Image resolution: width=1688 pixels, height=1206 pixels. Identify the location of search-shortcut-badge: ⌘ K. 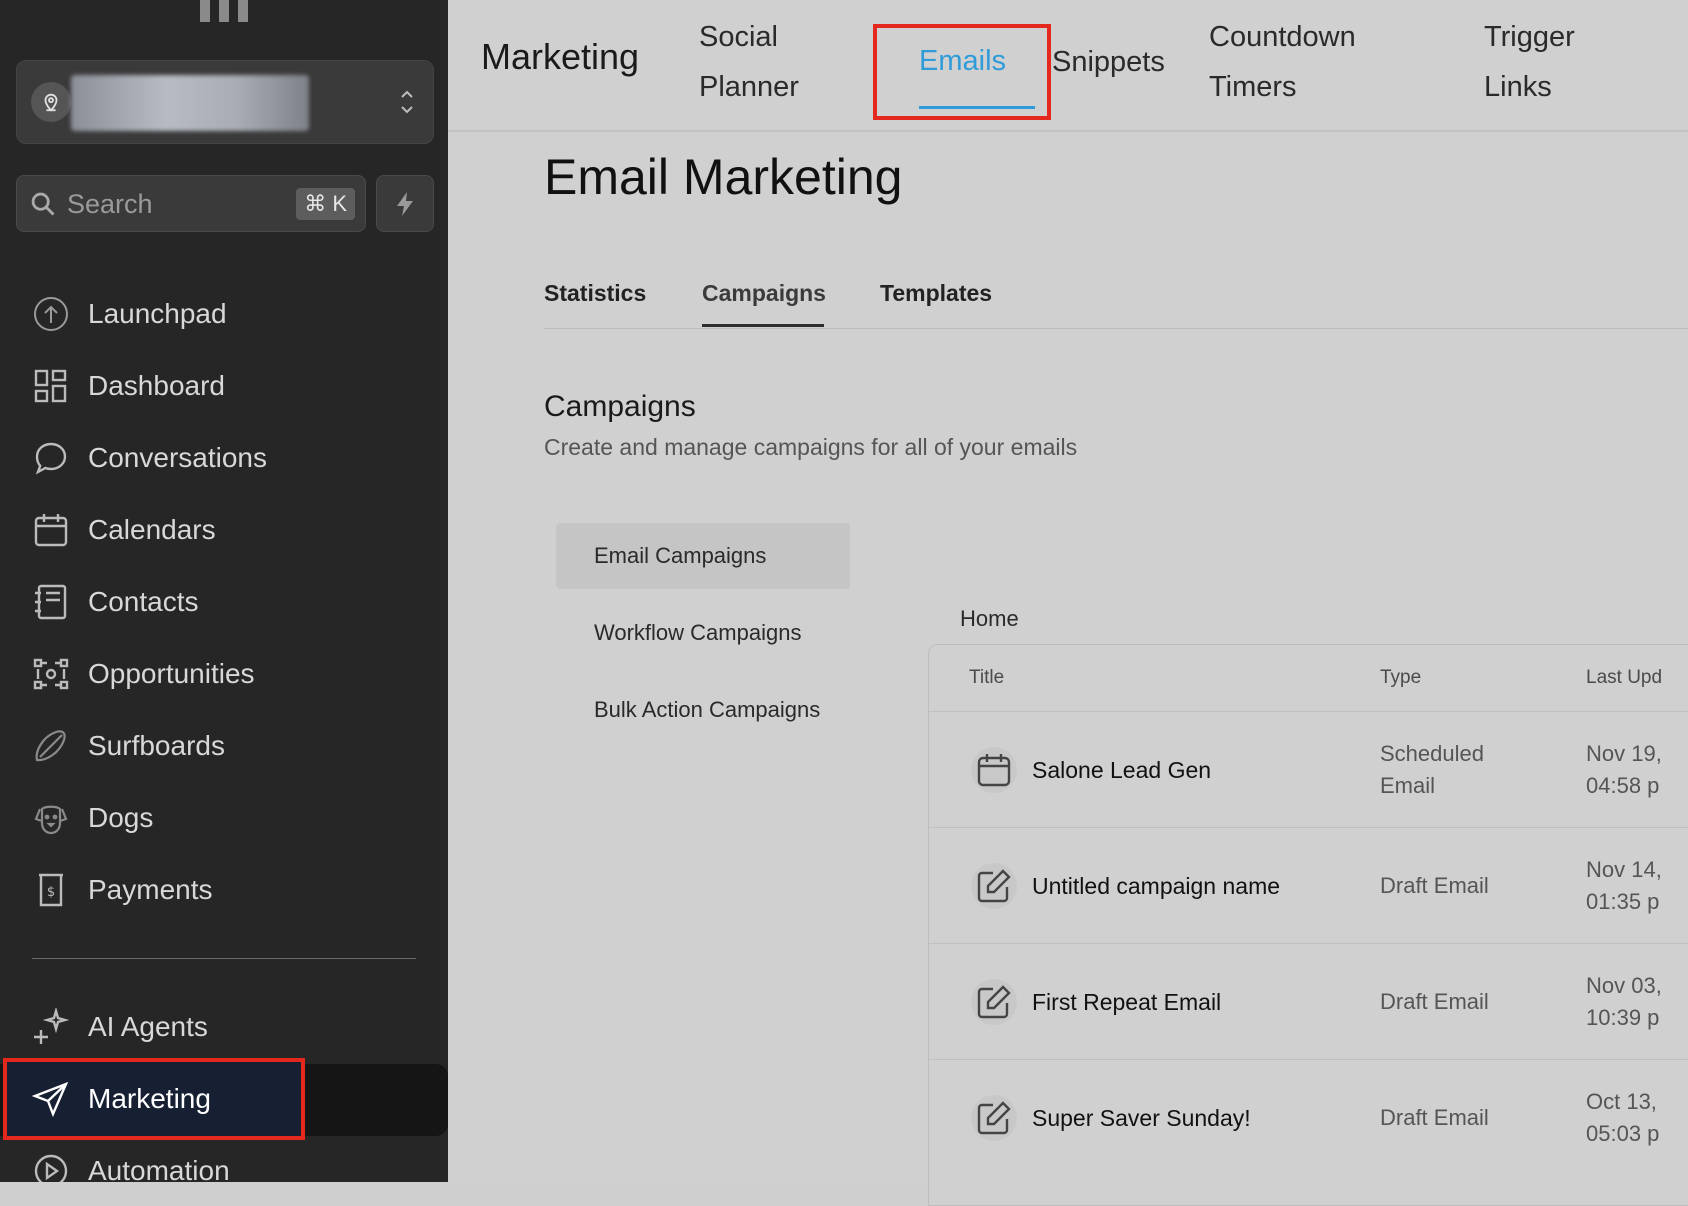
(325, 204).